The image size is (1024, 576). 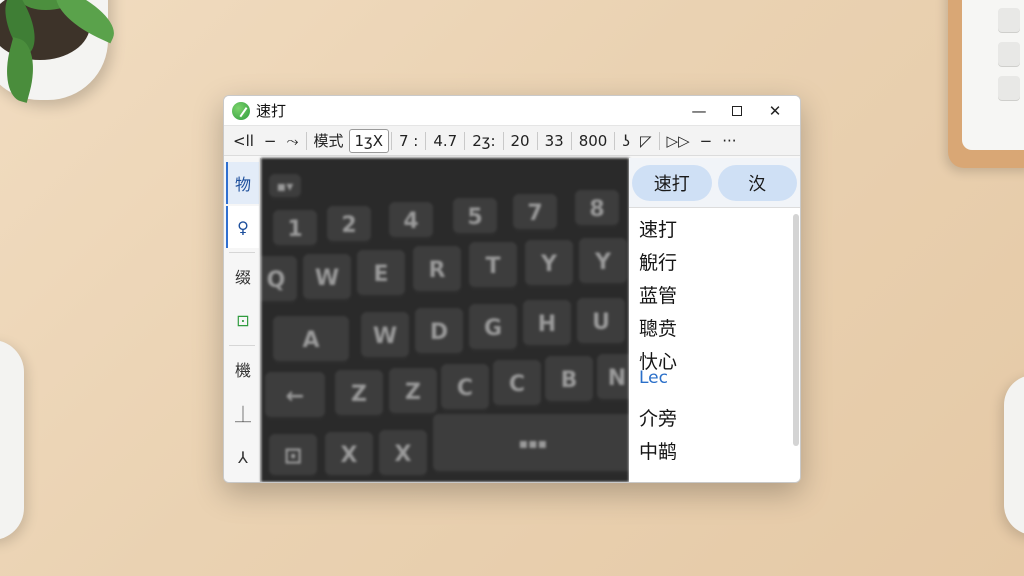 What do you see at coordinates (295, 396) in the screenshot?
I see `keyboard-key: ←` at bounding box center [295, 396].